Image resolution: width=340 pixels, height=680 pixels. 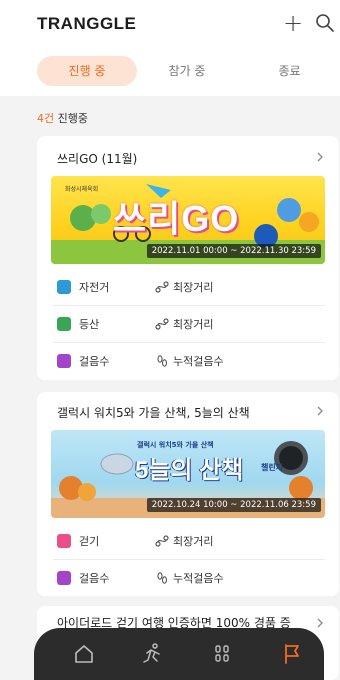 What do you see at coordinates (179, 654) in the screenshot?
I see `bottom-navigation` at bounding box center [179, 654].